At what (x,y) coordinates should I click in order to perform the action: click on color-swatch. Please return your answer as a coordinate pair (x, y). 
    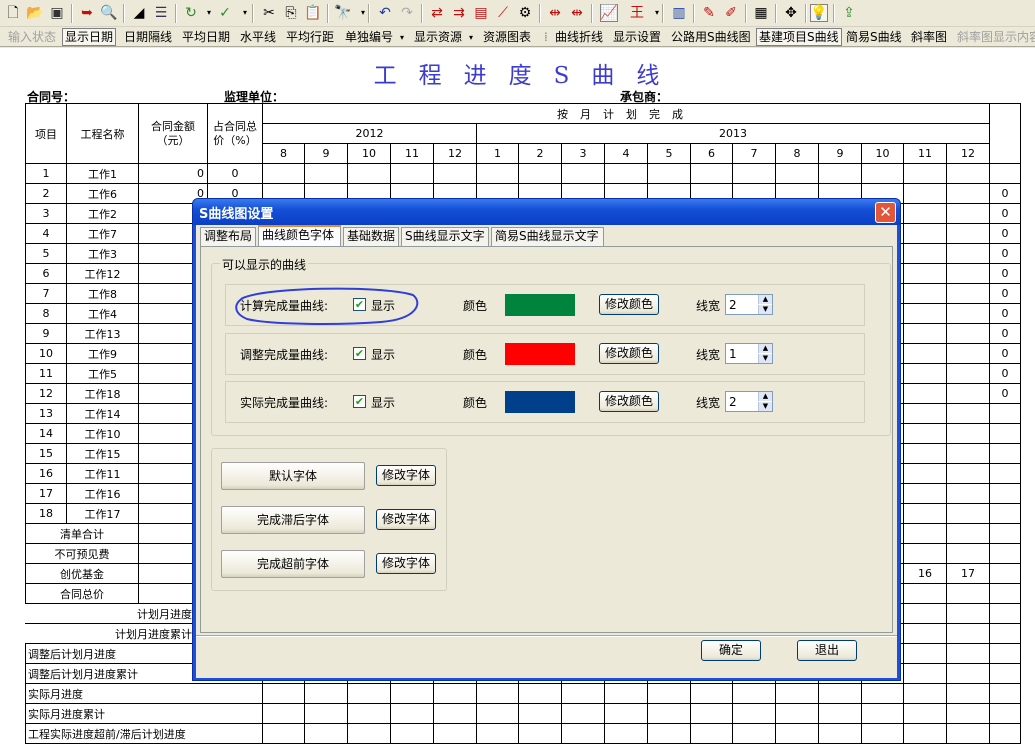
    Looking at the image, I should click on (540, 354).